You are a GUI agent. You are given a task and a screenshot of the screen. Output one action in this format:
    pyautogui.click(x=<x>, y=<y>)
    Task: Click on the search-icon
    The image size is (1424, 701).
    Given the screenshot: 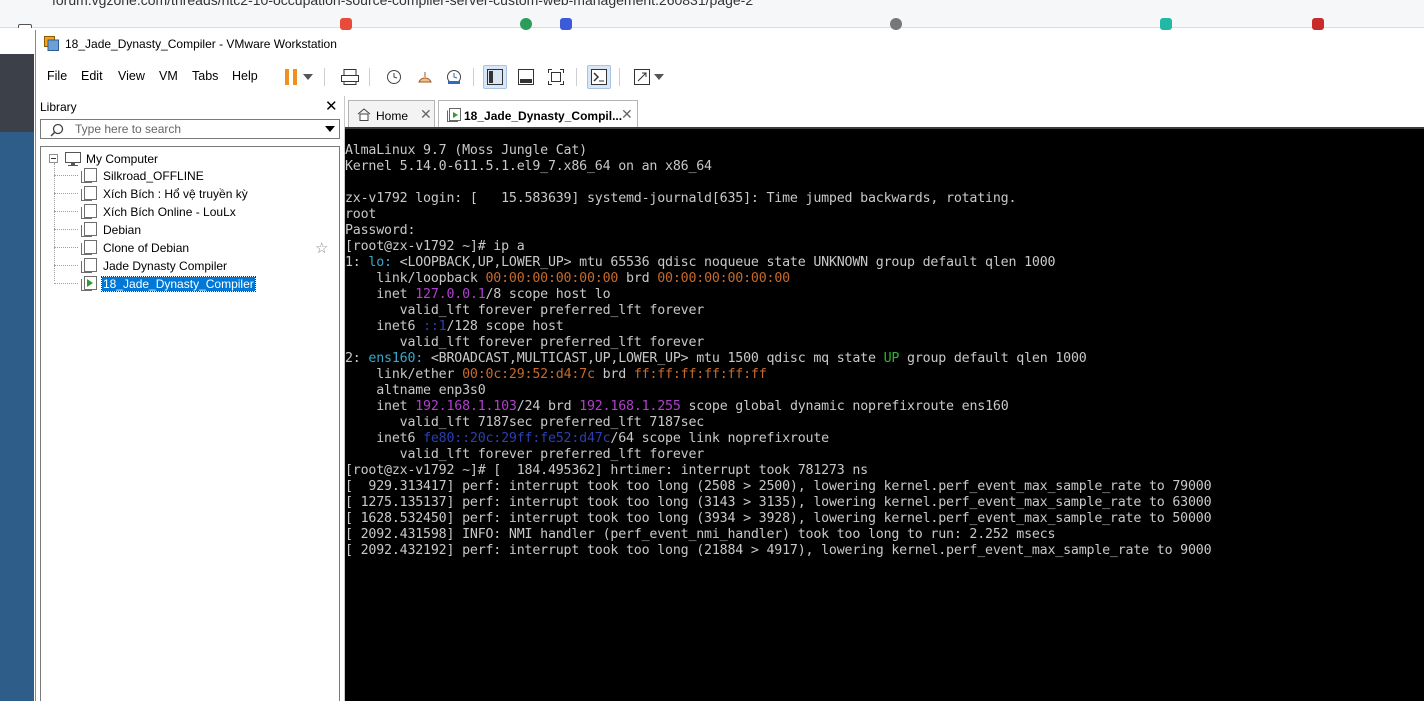 What is the action you would take?
    pyautogui.click(x=57, y=130)
    